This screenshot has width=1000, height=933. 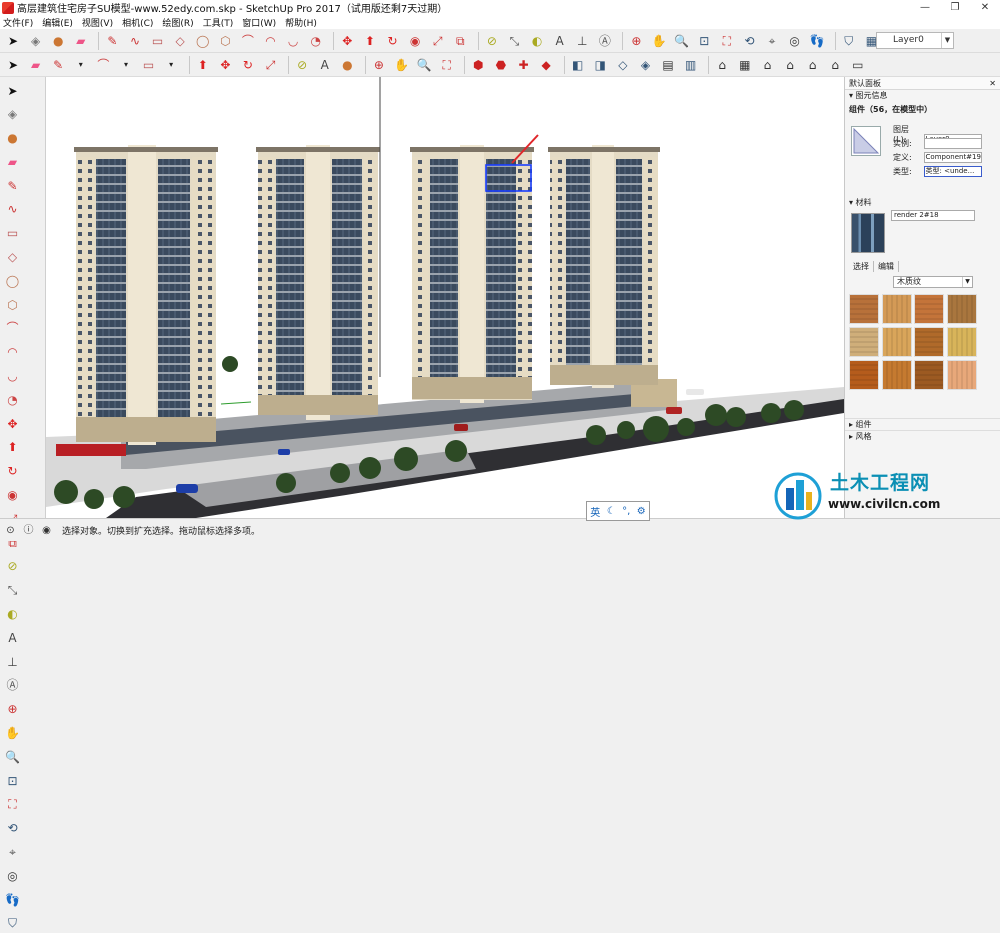 I want to click on styles-section: ▸ 风格, so click(x=922, y=435).